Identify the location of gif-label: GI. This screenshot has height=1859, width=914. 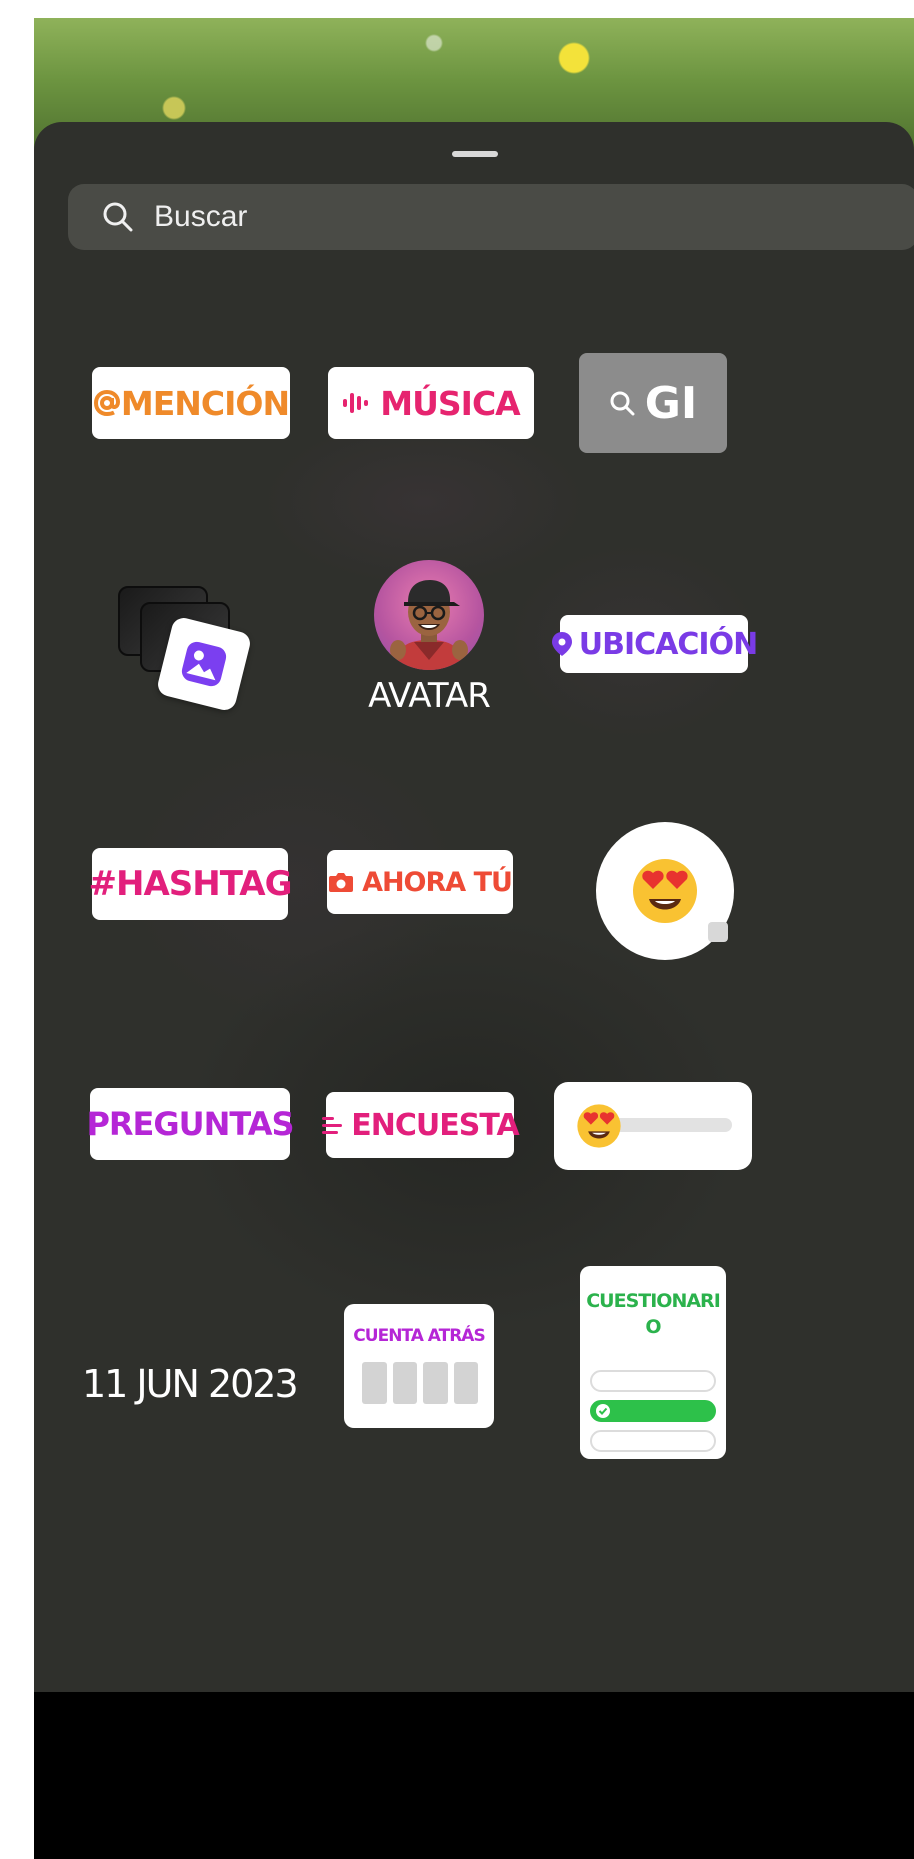
(671, 403).